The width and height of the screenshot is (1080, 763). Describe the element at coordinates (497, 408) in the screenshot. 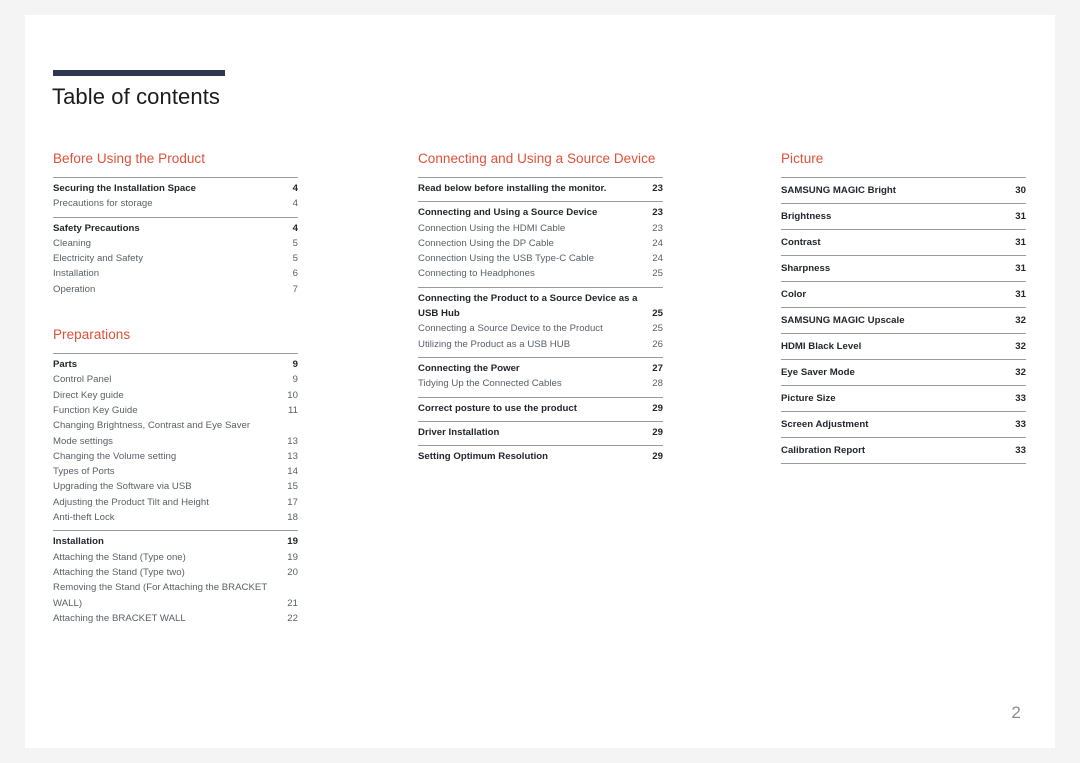

I see `toc-entry-label: Correct posture to use the product` at that location.